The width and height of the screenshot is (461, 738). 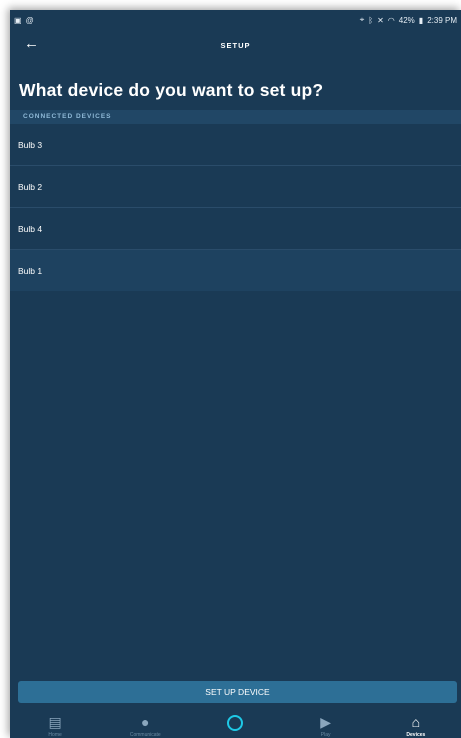 I want to click on nav-label: Communicate, so click(x=145, y=735).